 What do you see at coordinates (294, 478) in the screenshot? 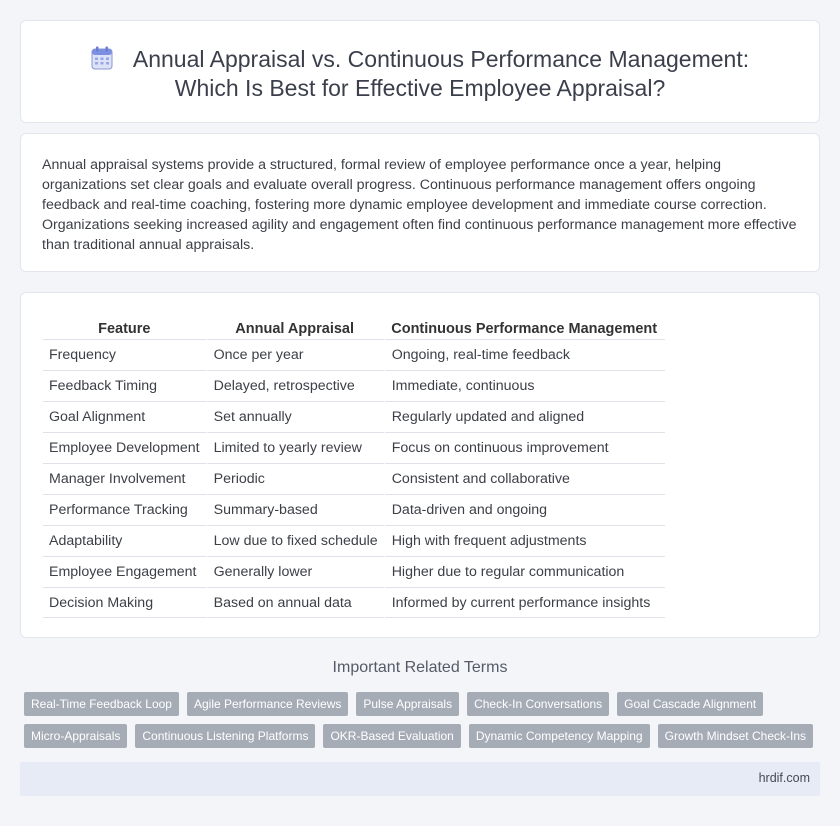
I see `cell-annual: Periodic` at bounding box center [294, 478].